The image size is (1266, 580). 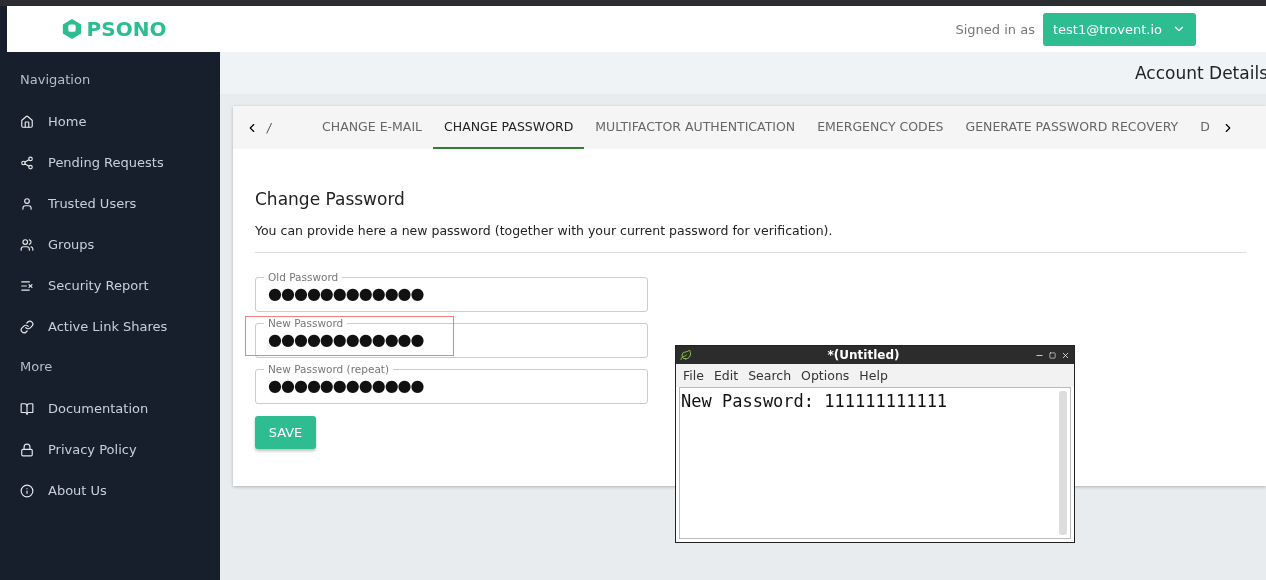 What do you see at coordinates (330, 199) in the screenshot?
I see `form-title: Change Password` at bounding box center [330, 199].